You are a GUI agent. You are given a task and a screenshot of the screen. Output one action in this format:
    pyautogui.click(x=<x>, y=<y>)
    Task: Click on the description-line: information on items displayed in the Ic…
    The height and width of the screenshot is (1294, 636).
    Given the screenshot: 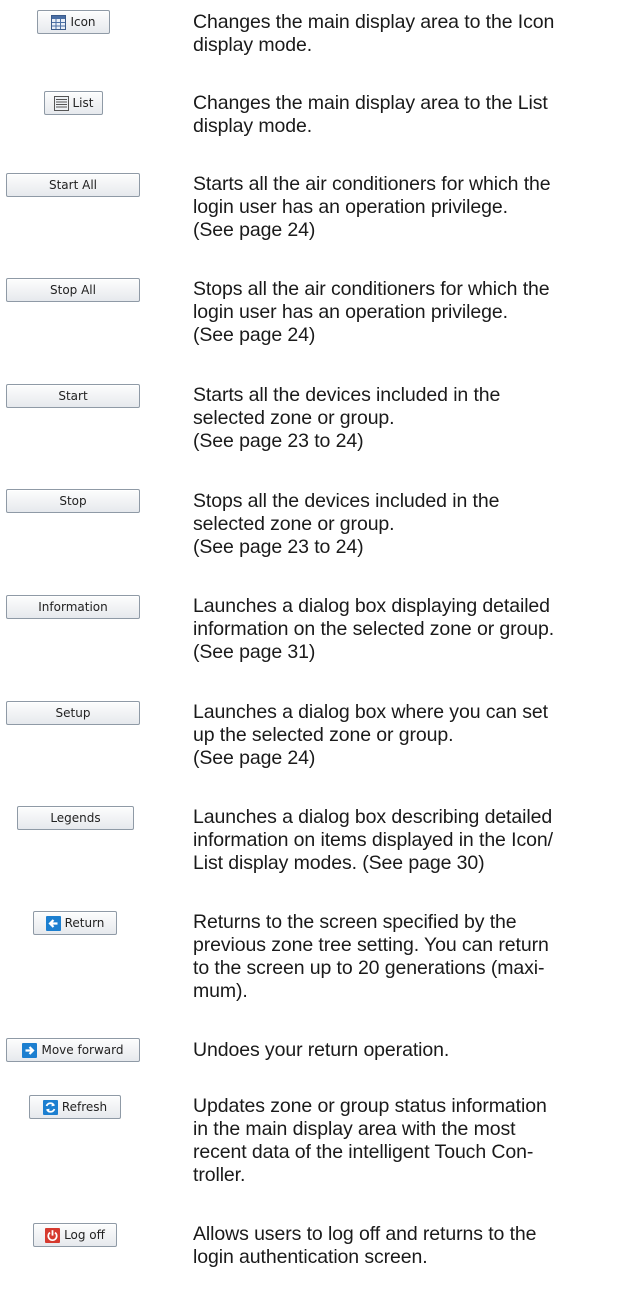 What is the action you would take?
    pyautogui.click(x=373, y=840)
    